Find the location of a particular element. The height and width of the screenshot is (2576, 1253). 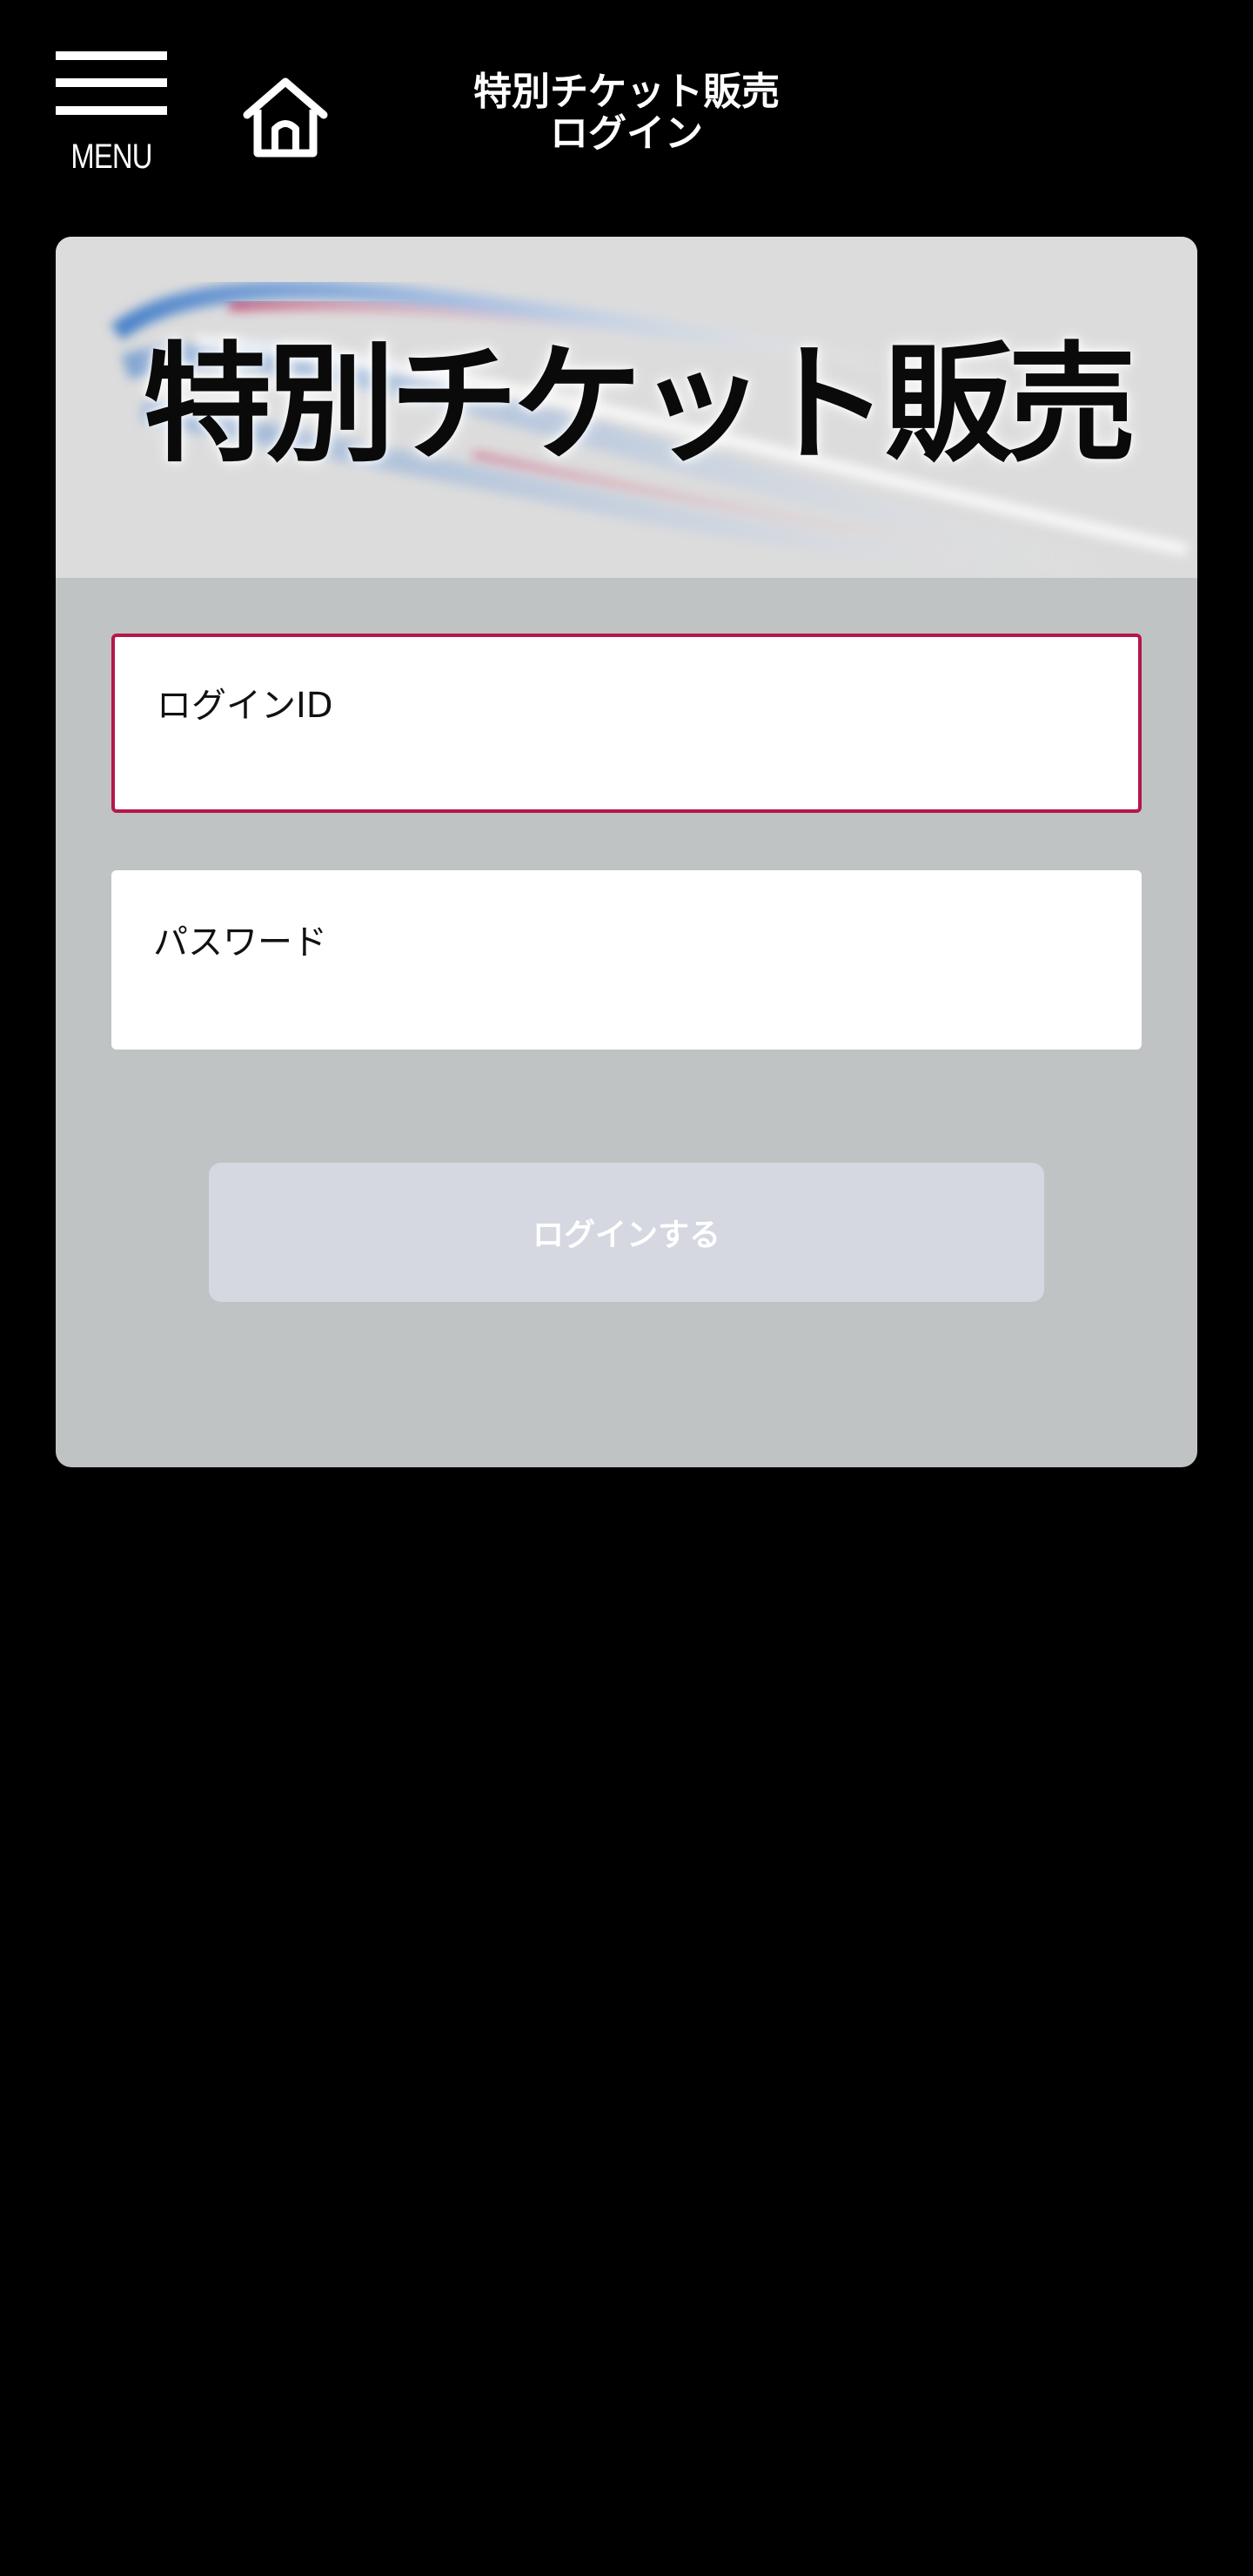

password-input is located at coordinates (626, 960).